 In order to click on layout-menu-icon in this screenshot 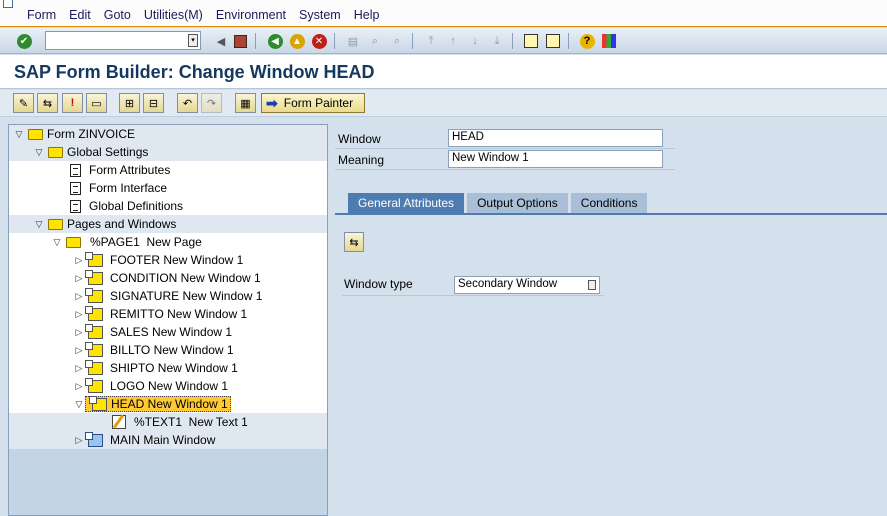, I will do `click(609, 41)`.